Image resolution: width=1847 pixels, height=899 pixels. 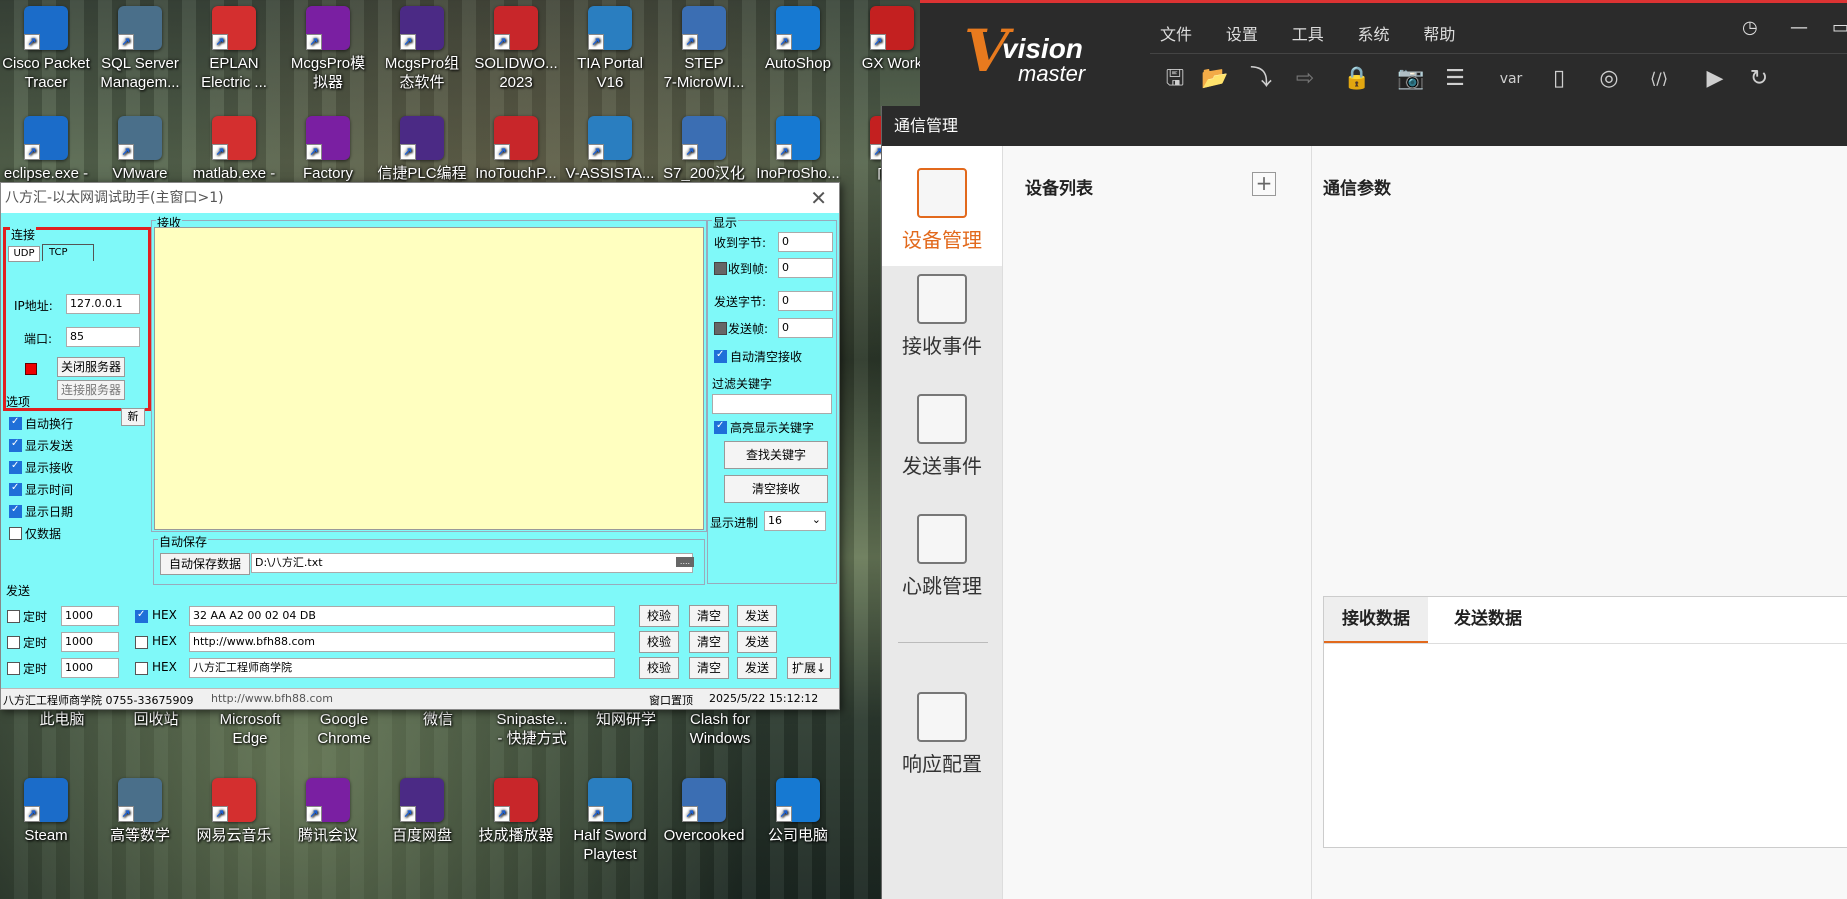 I want to click on desktop-icon: ↗ 高等数学, so click(x=140, y=811).